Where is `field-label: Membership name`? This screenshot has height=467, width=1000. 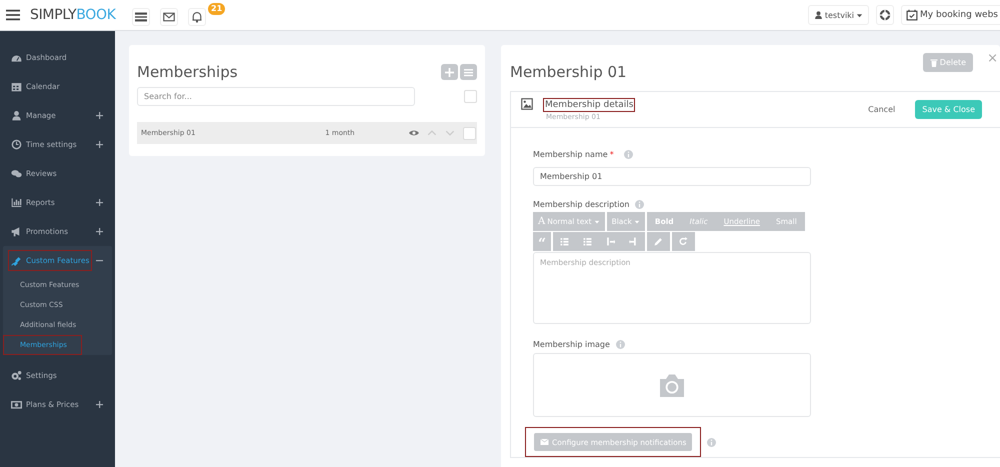
field-label: Membership name is located at coordinates (570, 154).